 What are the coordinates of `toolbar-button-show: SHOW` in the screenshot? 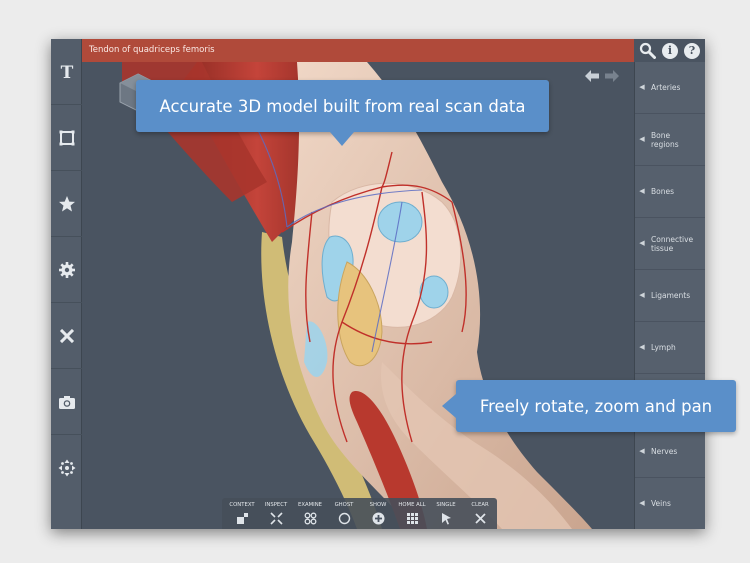 It's located at (378, 514).